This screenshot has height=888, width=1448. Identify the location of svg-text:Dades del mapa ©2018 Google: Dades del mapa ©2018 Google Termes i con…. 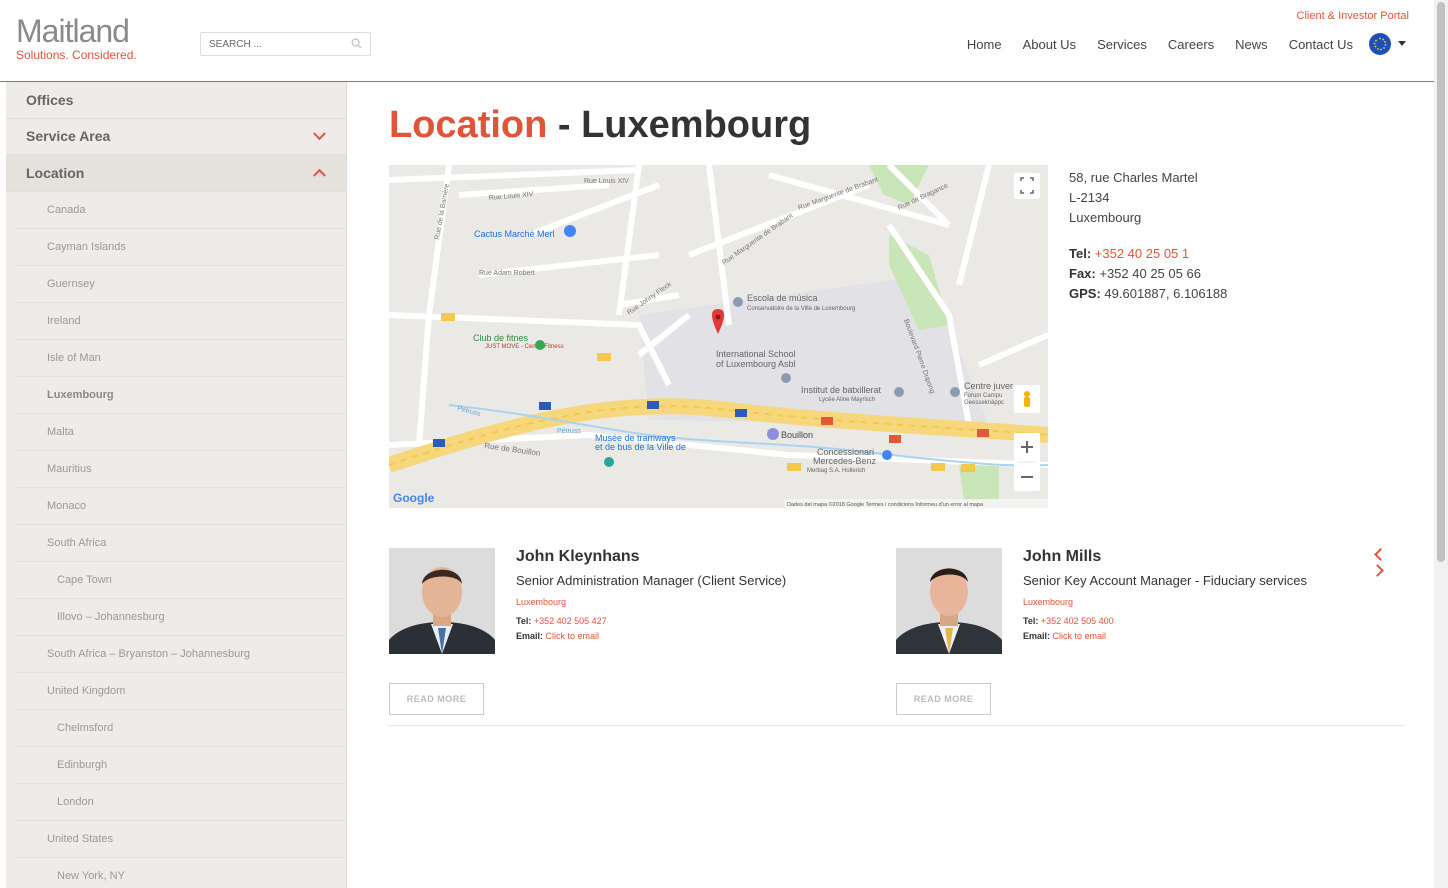
(885, 504).